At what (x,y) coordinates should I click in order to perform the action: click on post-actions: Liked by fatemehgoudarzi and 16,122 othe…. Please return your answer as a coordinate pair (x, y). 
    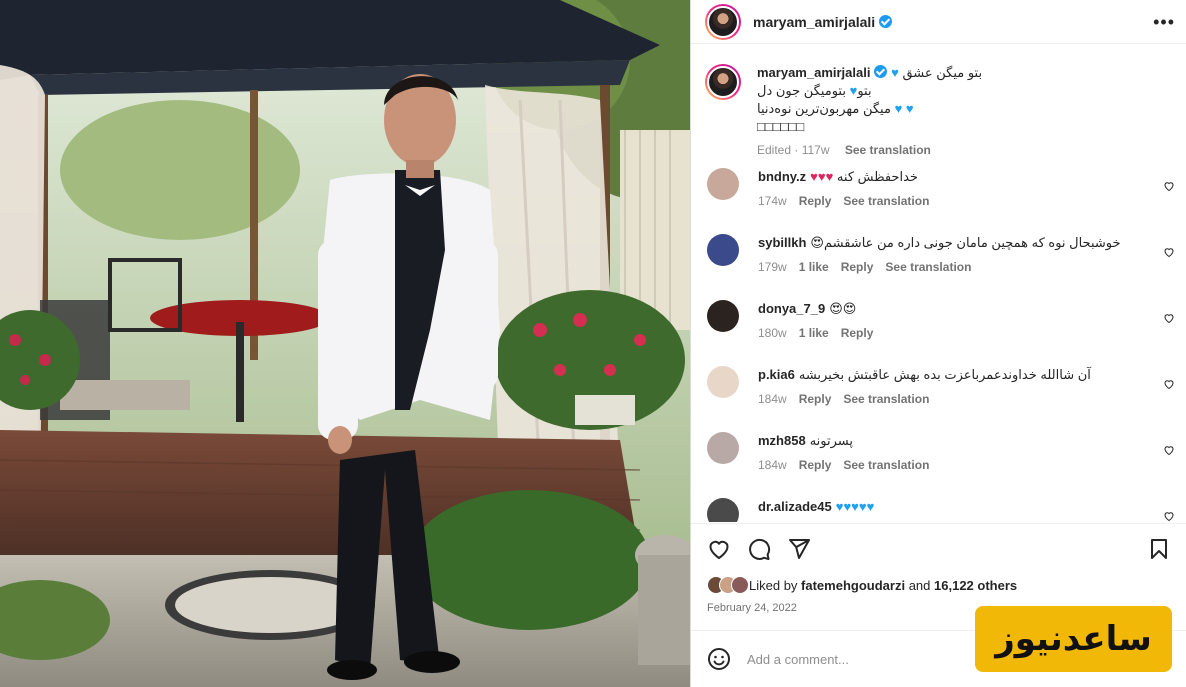
    Looking at the image, I should click on (938, 568).